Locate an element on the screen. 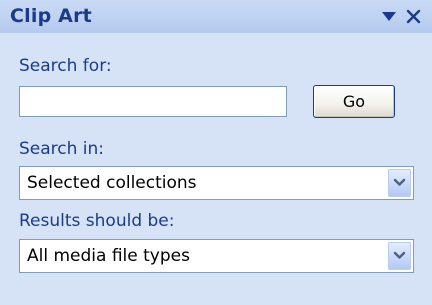 The image size is (432, 305). close-icon is located at coordinates (414, 16).